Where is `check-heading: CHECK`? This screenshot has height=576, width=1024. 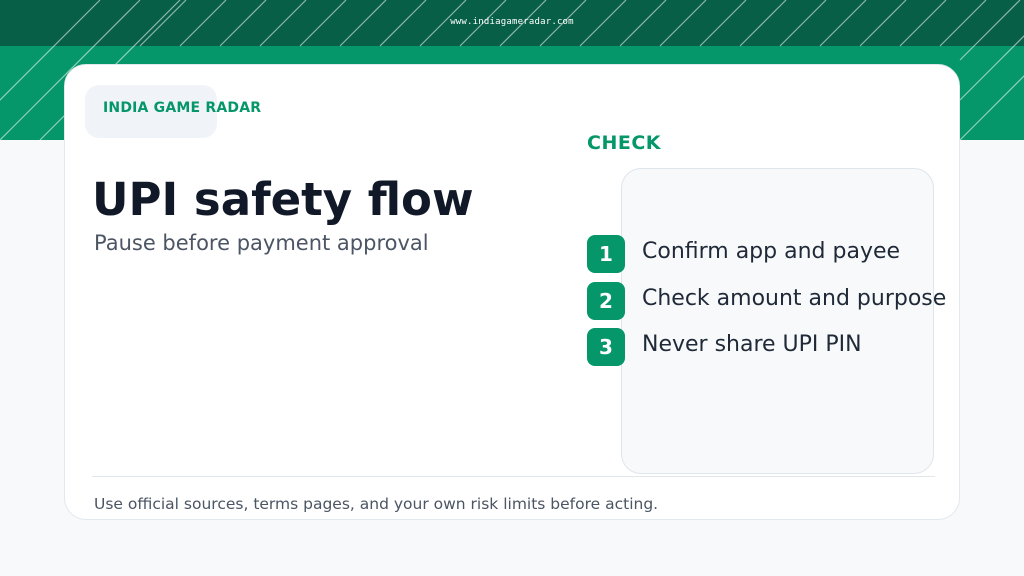
check-heading: CHECK is located at coordinates (624, 143).